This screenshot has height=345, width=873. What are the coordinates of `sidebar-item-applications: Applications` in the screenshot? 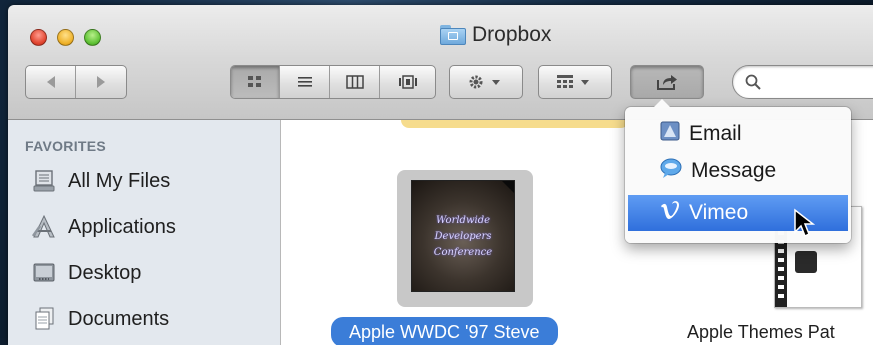 It's located at (103, 227).